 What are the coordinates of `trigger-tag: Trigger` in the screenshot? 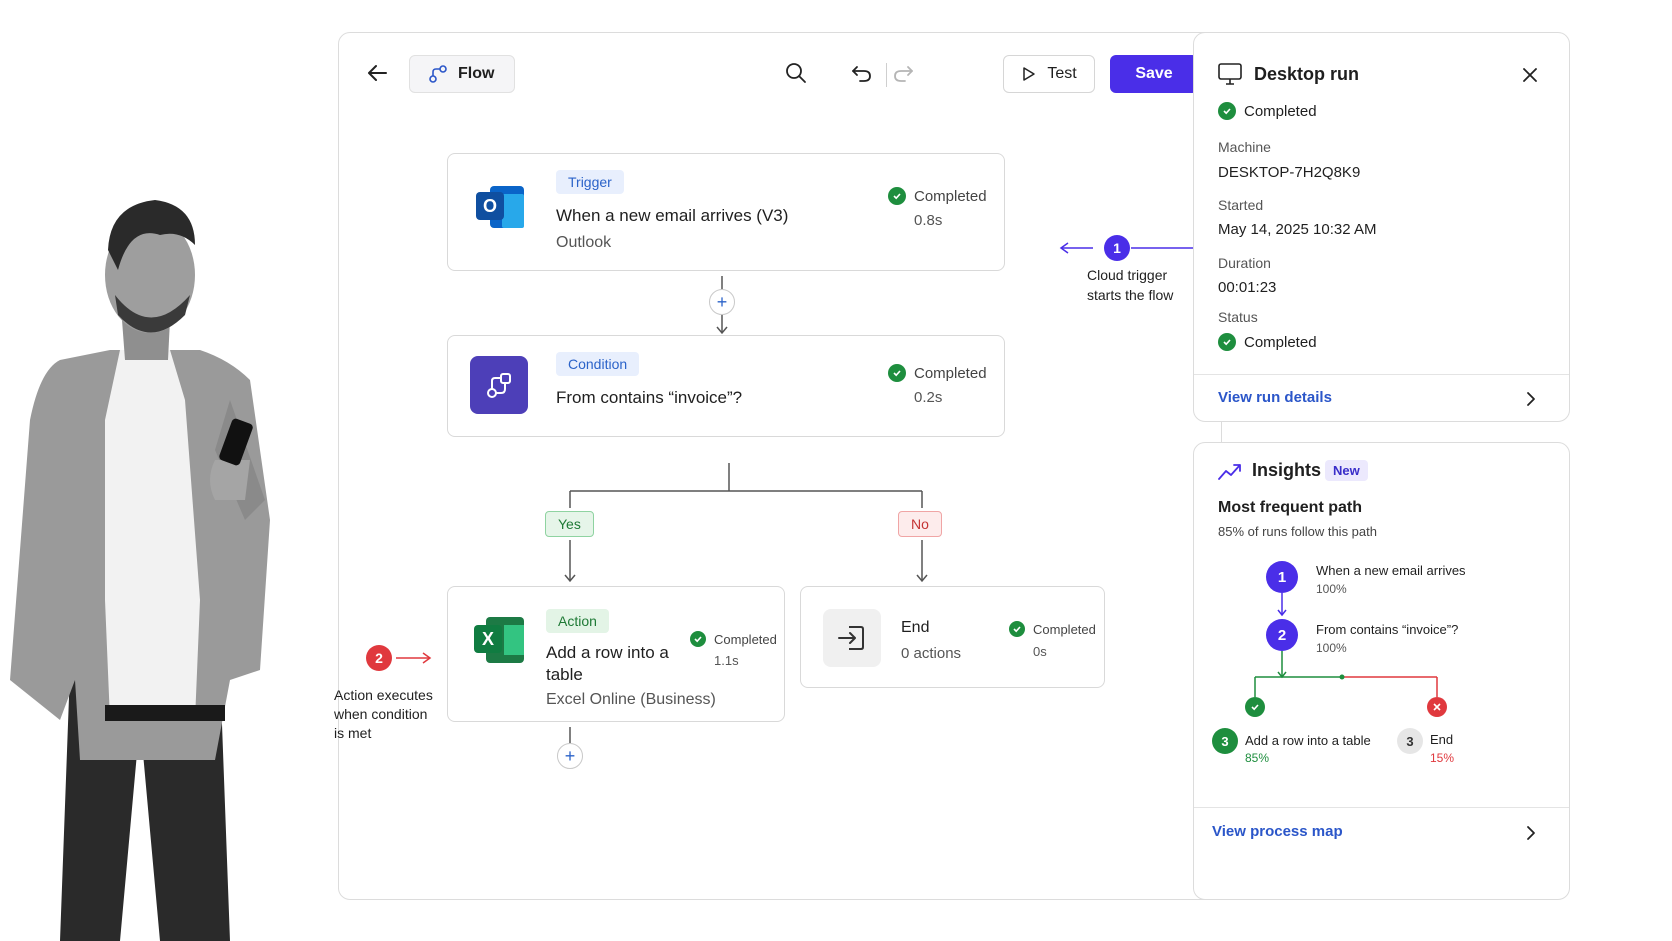 It's located at (590, 182).